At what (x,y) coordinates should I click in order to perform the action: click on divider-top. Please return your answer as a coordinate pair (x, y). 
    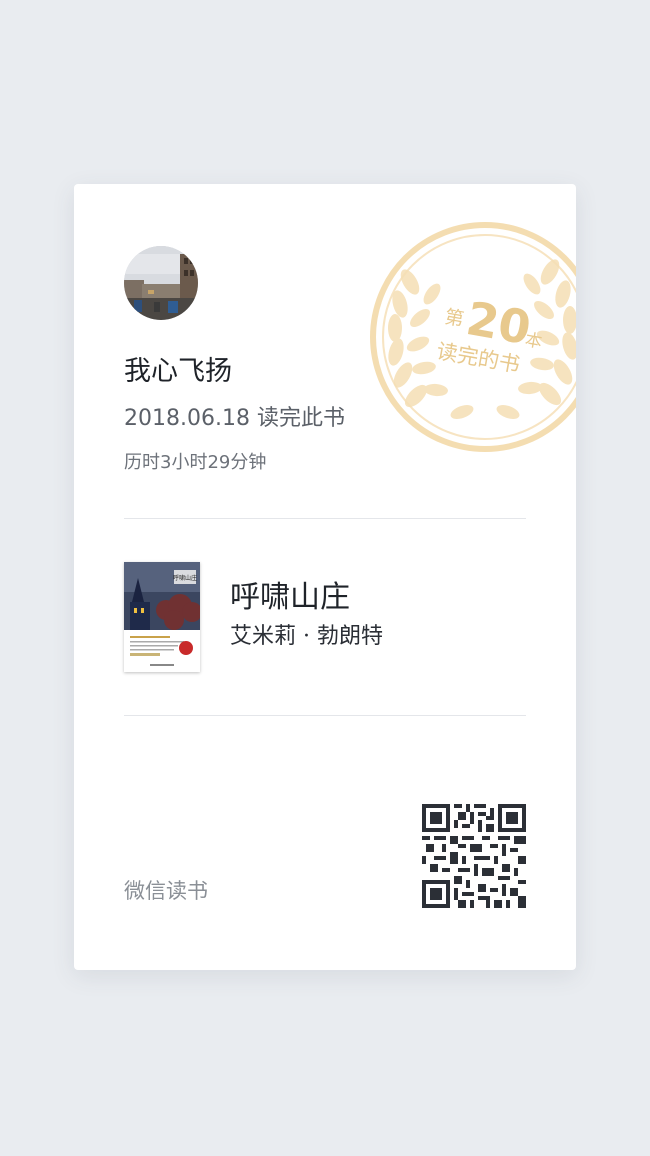
    Looking at the image, I should click on (325, 518).